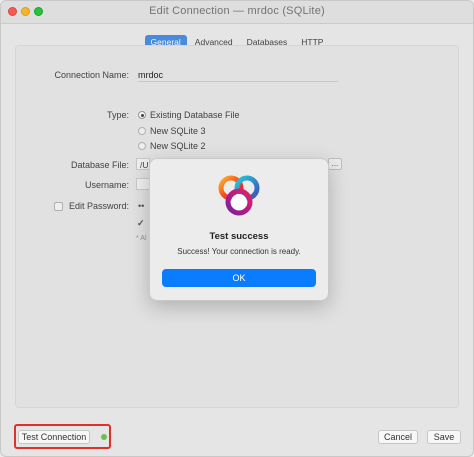 The image size is (474, 457). What do you see at coordinates (239, 195) in the screenshot?
I see `navicat-logo-icon` at bounding box center [239, 195].